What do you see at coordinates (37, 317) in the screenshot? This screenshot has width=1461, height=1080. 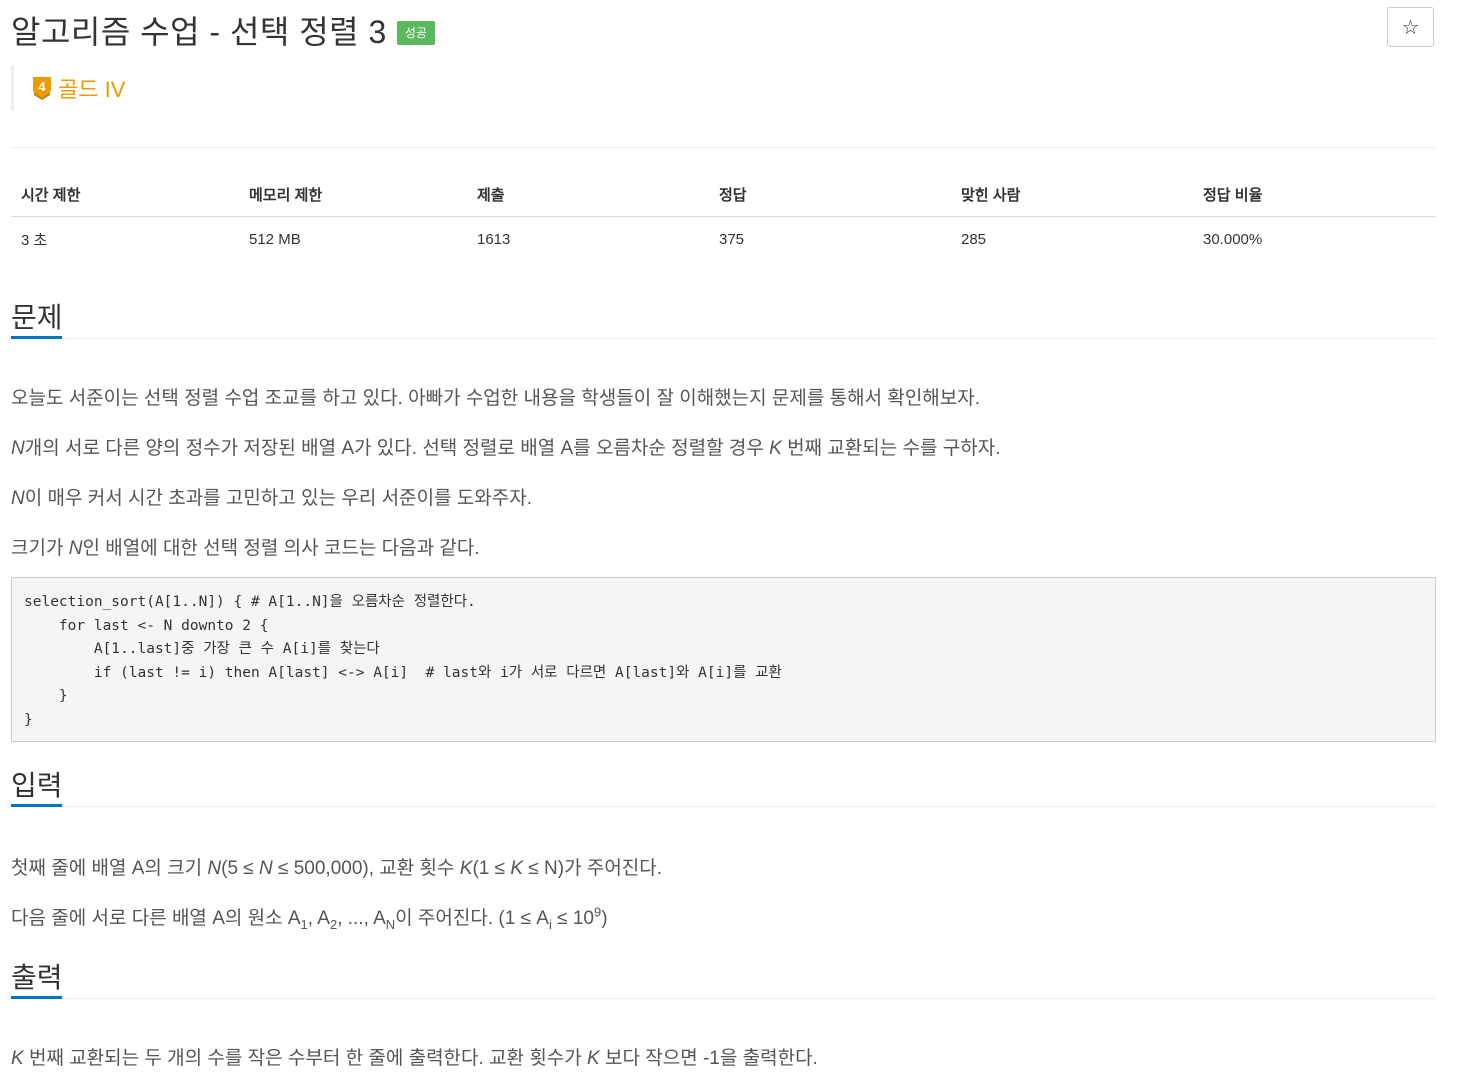 I see `problem-title: 문제` at bounding box center [37, 317].